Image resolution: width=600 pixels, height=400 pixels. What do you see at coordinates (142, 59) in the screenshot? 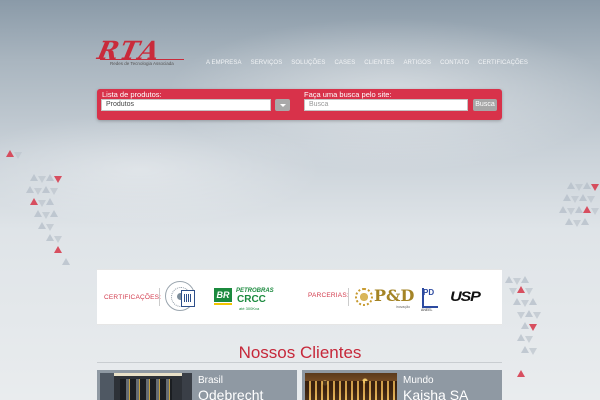
I see `logo-underline` at bounding box center [142, 59].